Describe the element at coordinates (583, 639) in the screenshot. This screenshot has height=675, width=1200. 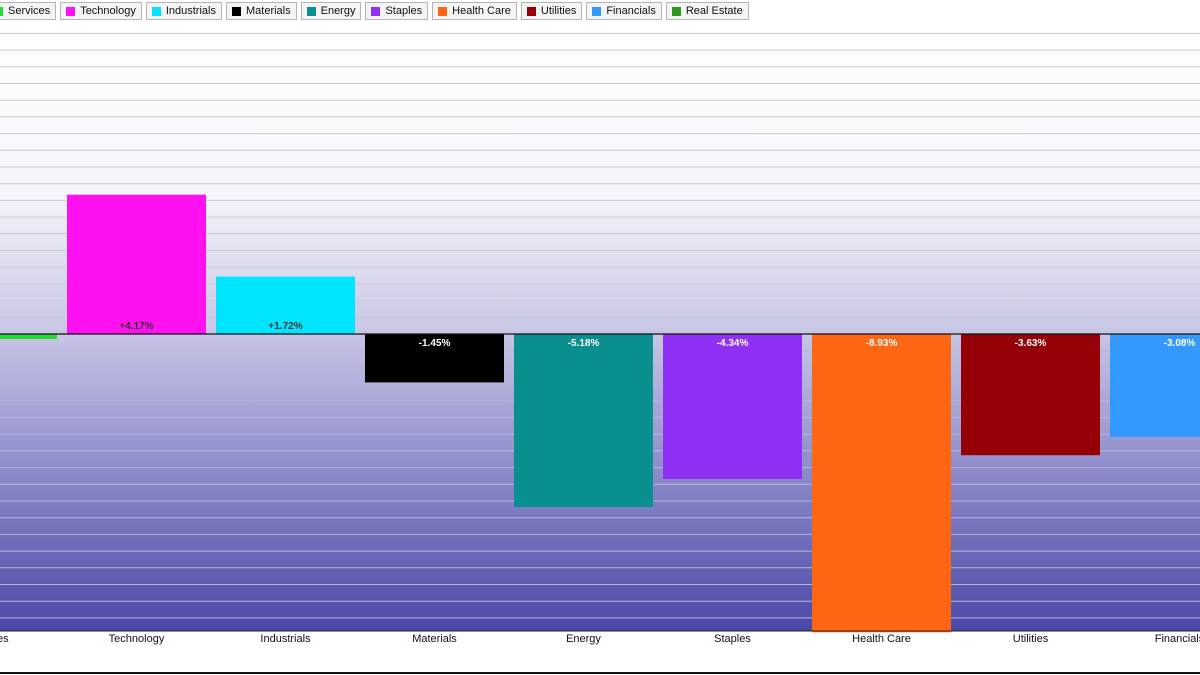
I see `x-tick-label-energy: Energy` at that location.